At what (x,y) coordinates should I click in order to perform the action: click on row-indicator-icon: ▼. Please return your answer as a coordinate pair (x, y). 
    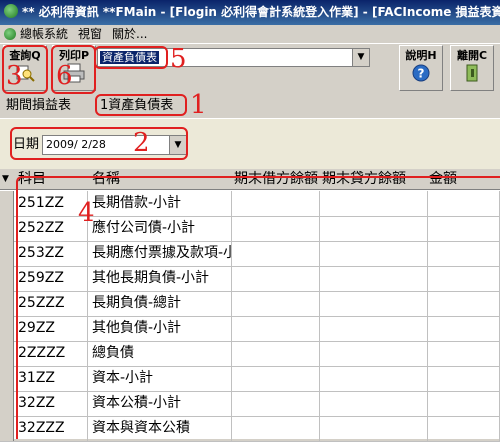
    Looking at the image, I should click on (5, 179).